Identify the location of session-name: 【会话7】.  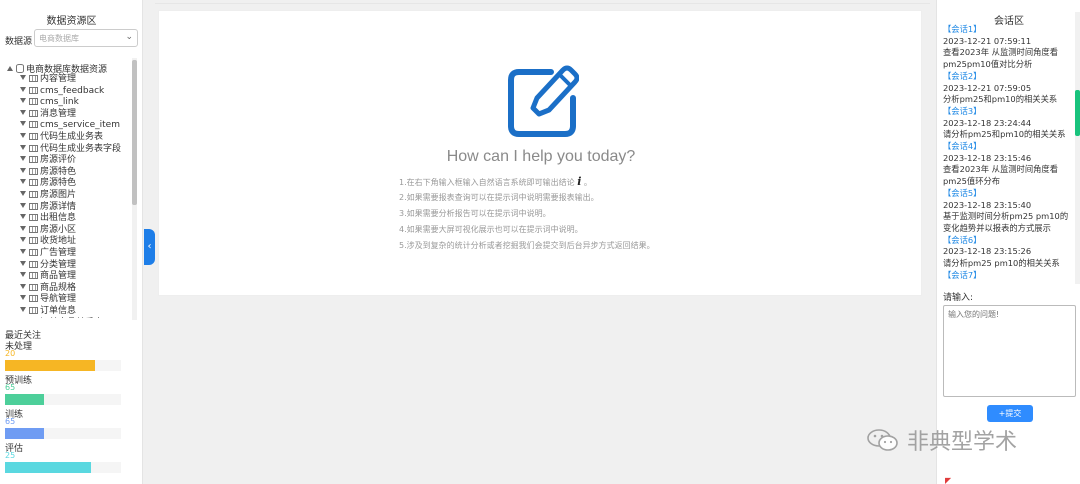
(1008, 276).